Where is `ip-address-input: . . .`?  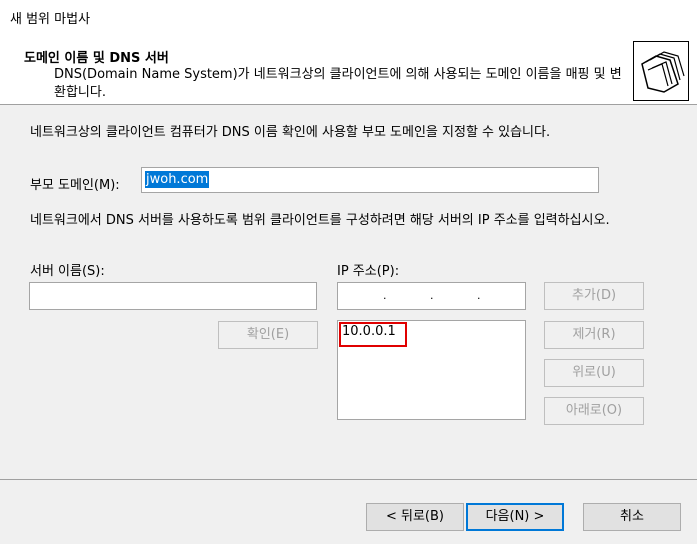 ip-address-input: . . . is located at coordinates (431, 296).